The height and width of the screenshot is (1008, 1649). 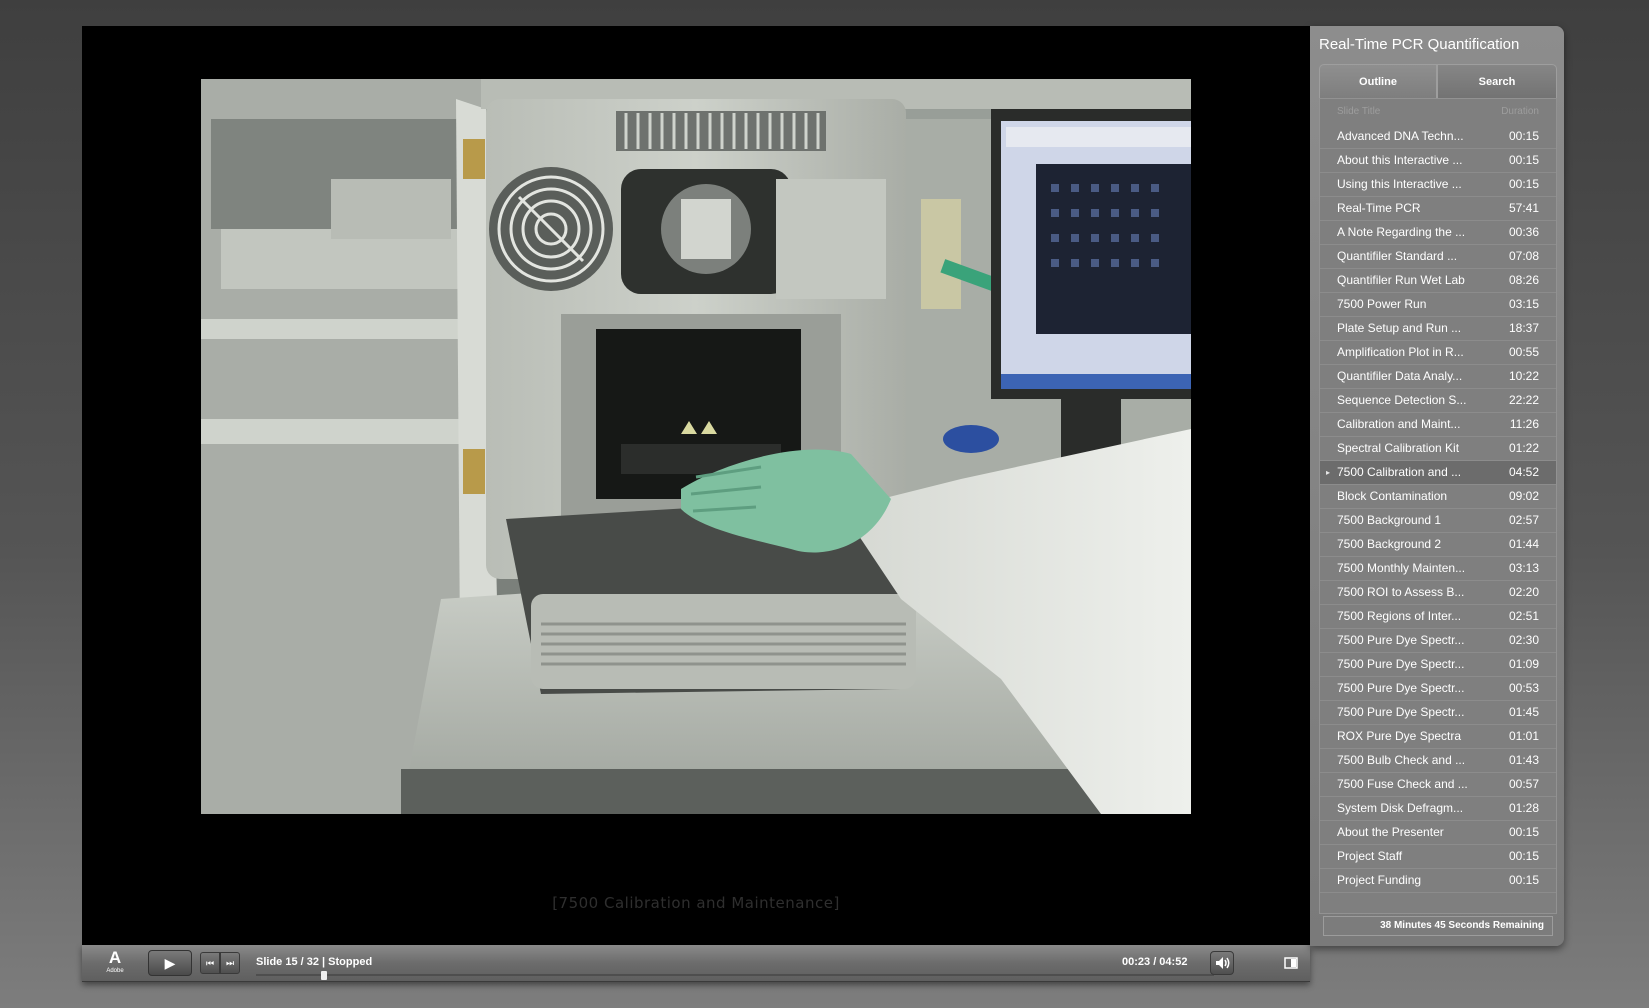 What do you see at coordinates (1523, 640) in the screenshot?
I see `outline-item-duration: 02:30` at bounding box center [1523, 640].